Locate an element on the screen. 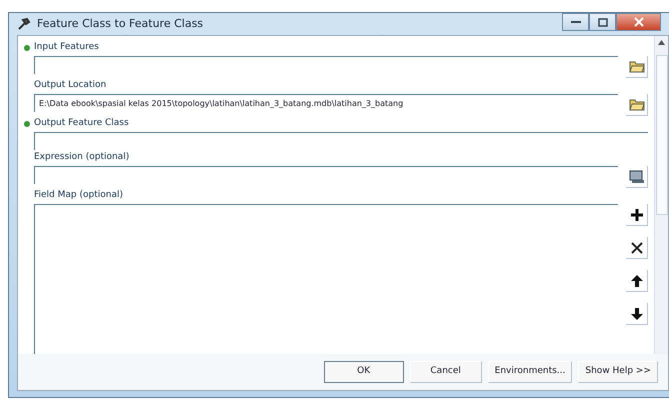 This screenshot has width=669, height=400. field-label: Expression (optional) is located at coordinates (82, 157).